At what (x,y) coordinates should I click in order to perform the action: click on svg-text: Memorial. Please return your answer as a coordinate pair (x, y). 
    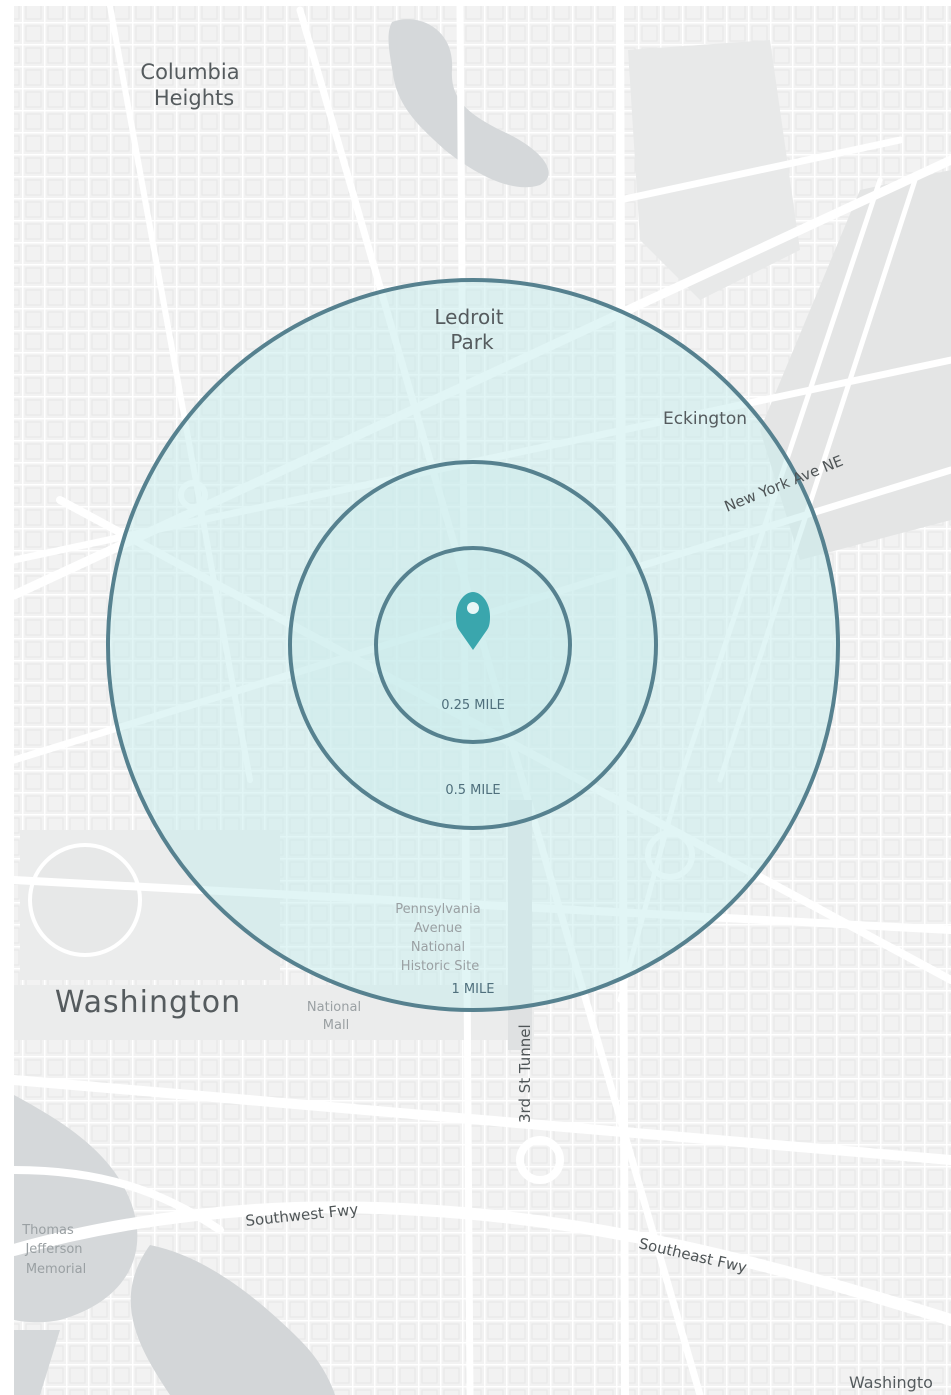
    Looking at the image, I should click on (56, 1269).